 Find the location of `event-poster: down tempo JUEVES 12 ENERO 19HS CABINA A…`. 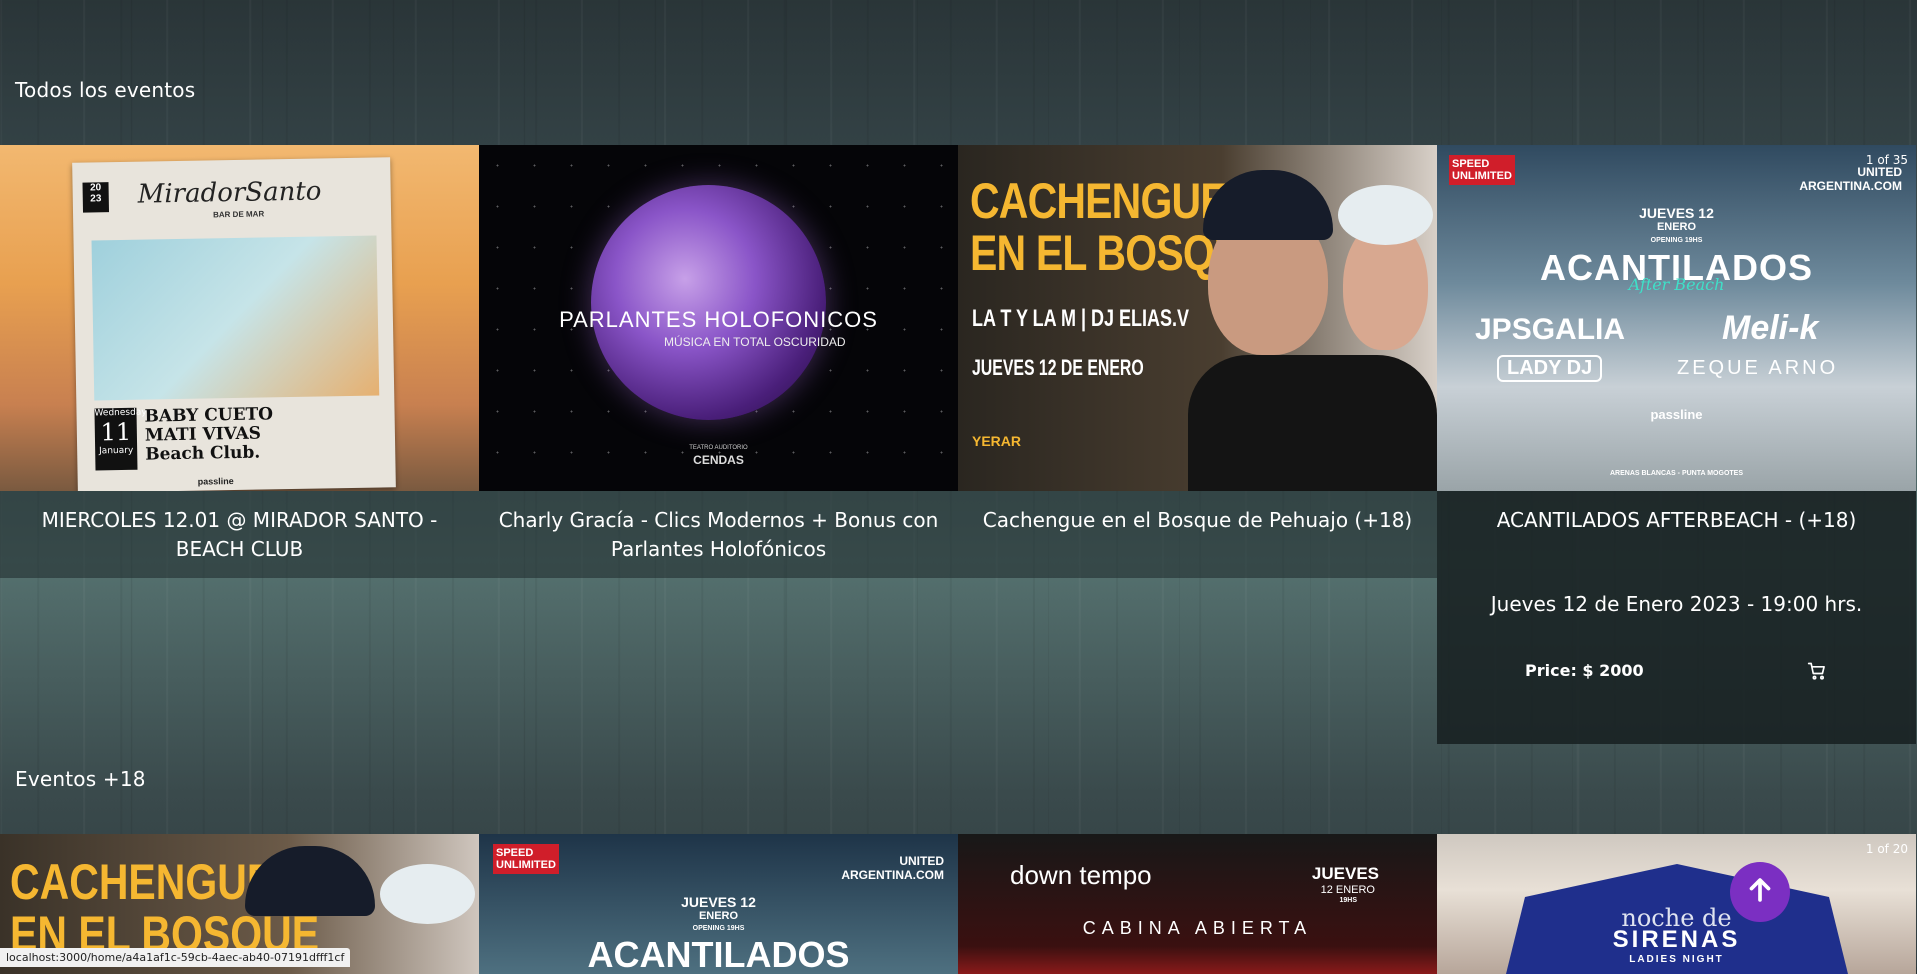

event-poster: down tempo JUEVES 12 ENERO 19HS CABINA A… is located at coordinates (1197, 904).